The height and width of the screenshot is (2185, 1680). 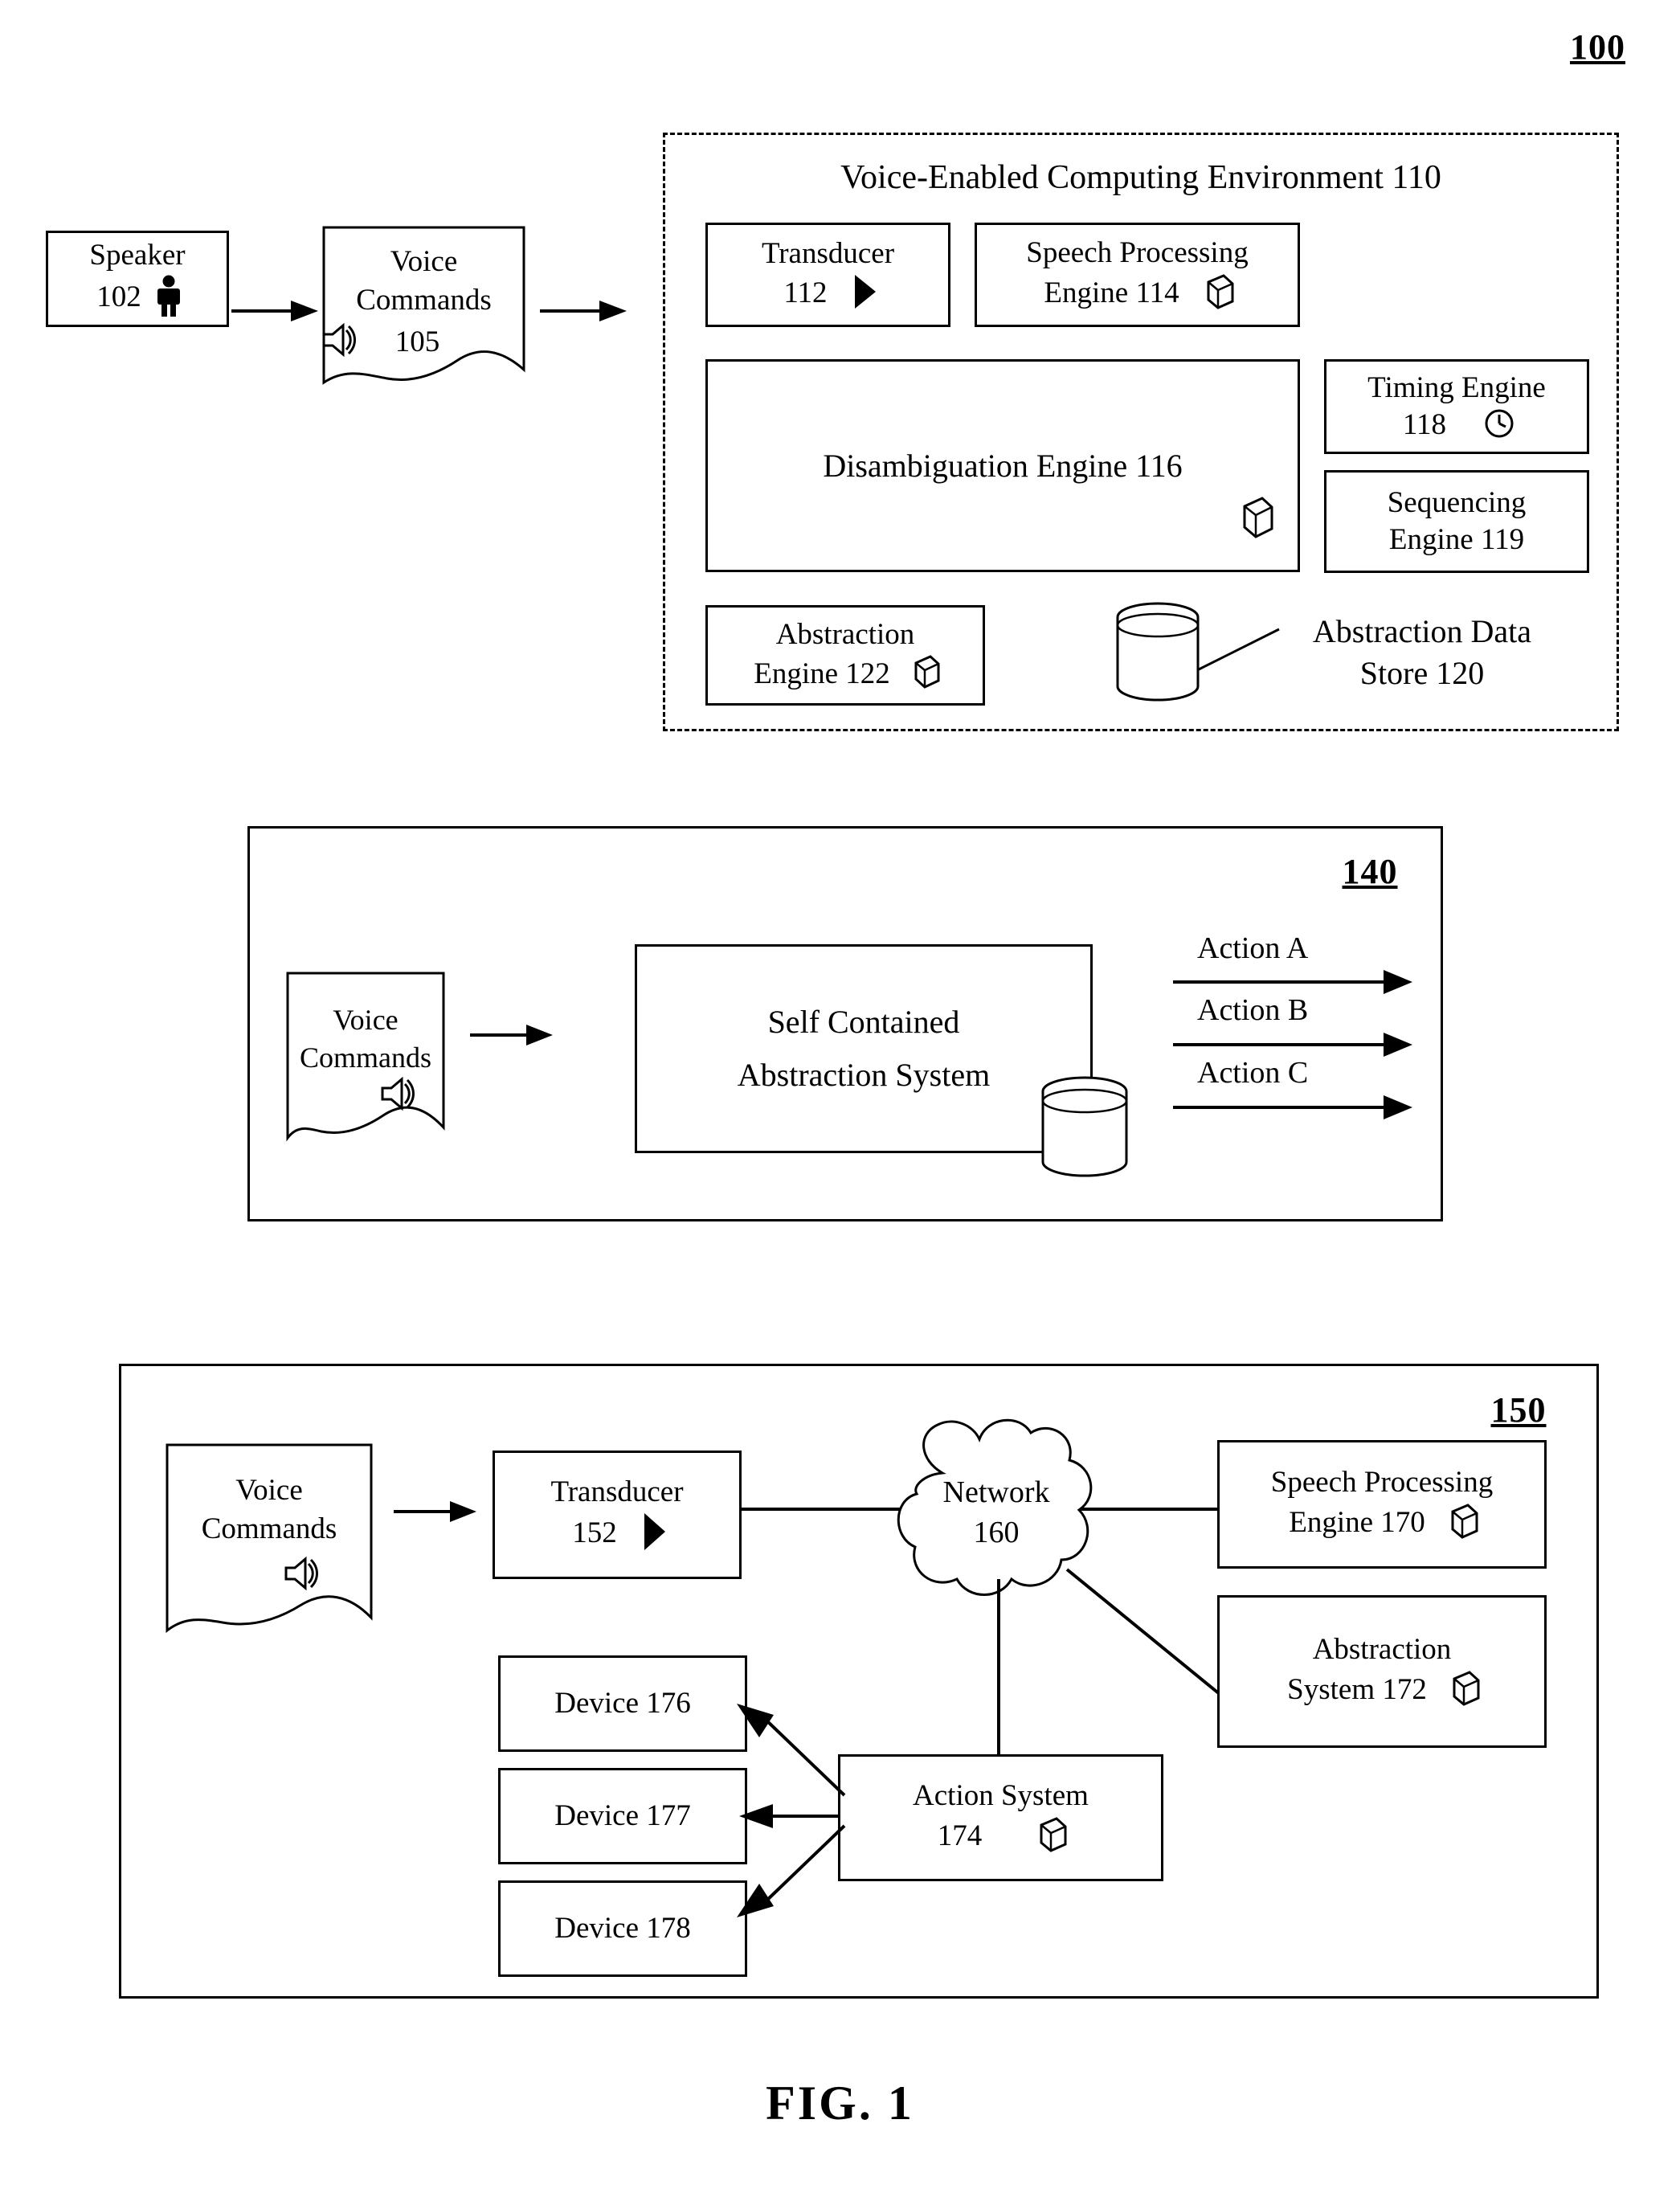 I want to click on transducer-112-line1: Transducer, so click(x=828, y=254).